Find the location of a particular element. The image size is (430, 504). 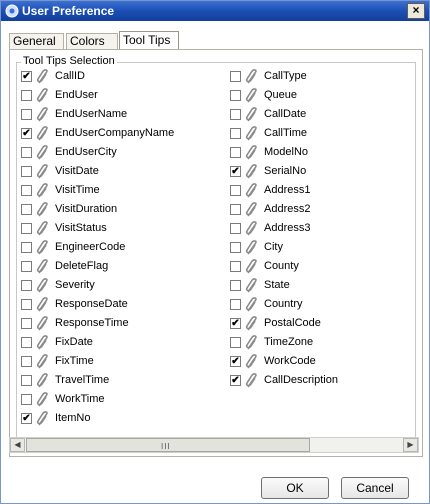

tab-colors: Colors is located at coordinates (92, 41).